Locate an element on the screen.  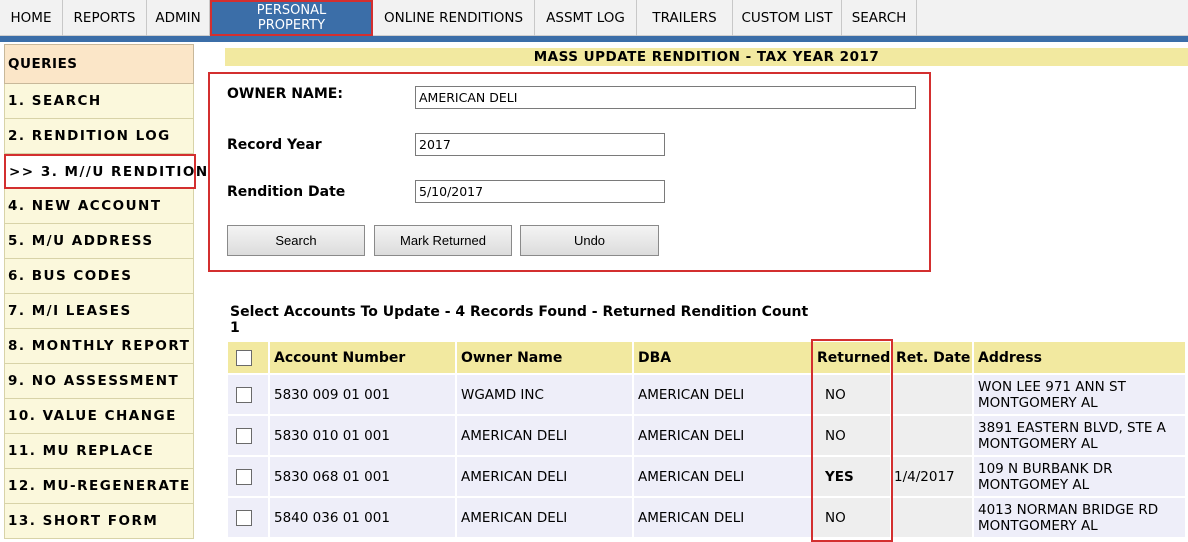
tab-personal-property: PERSONAL PROPERTY is located at coordinates (291, 18).